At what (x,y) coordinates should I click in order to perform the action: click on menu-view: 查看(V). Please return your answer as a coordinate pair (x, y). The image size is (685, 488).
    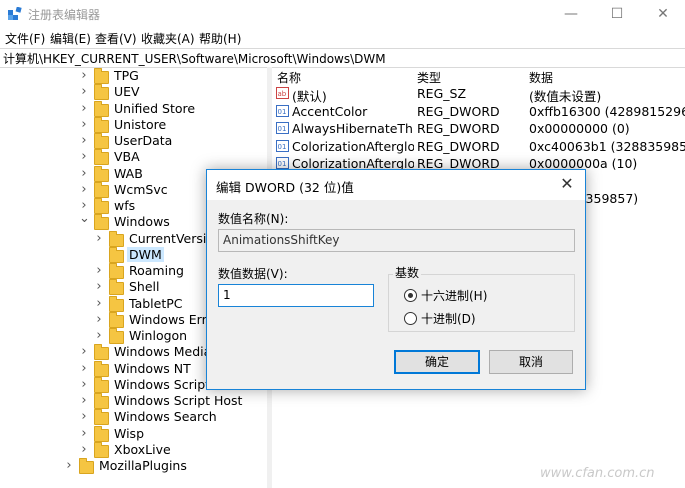
    Looking at the image, I should click on (116, 38).